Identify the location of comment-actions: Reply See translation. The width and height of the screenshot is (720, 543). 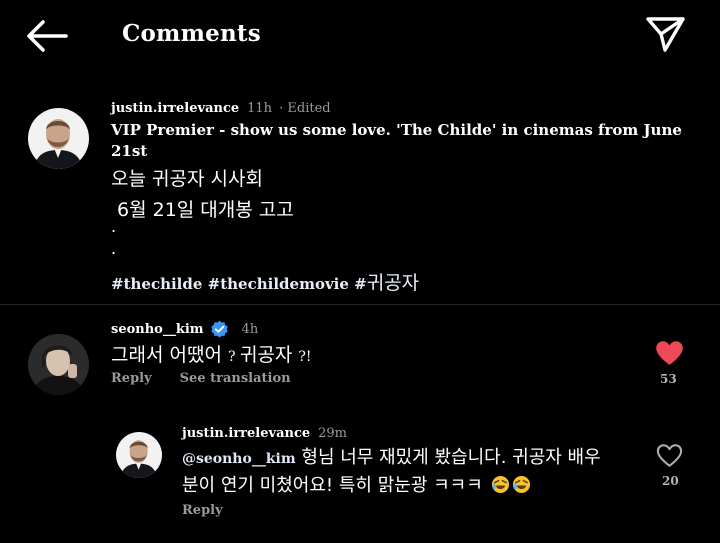
(201, 378).